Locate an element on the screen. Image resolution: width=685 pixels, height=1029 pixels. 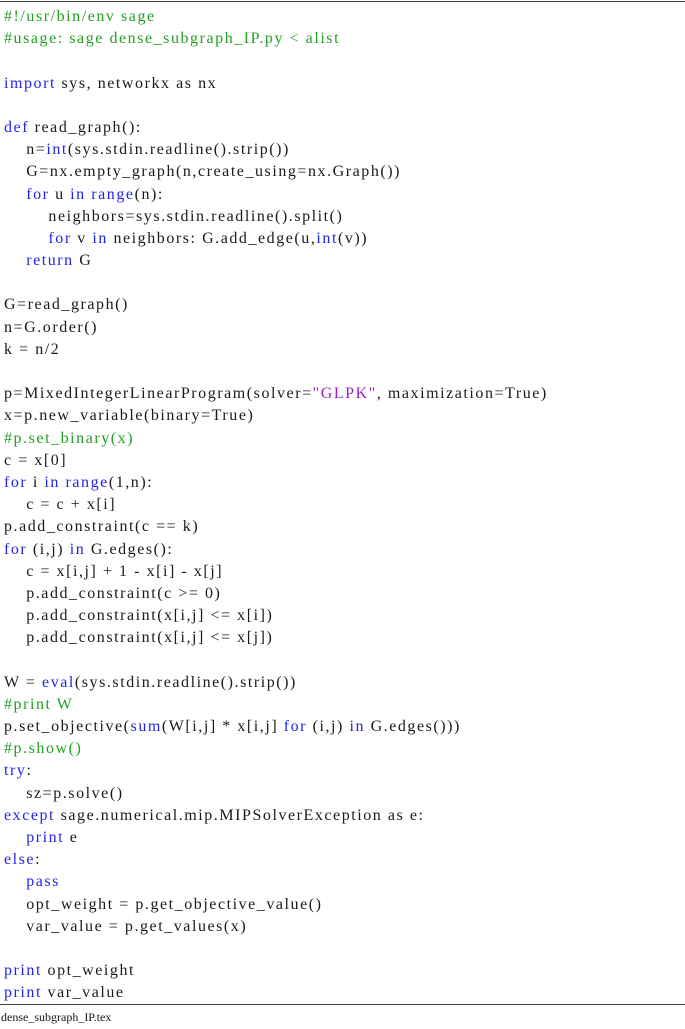
code-line: #print W is located at coordinates (276, 705).